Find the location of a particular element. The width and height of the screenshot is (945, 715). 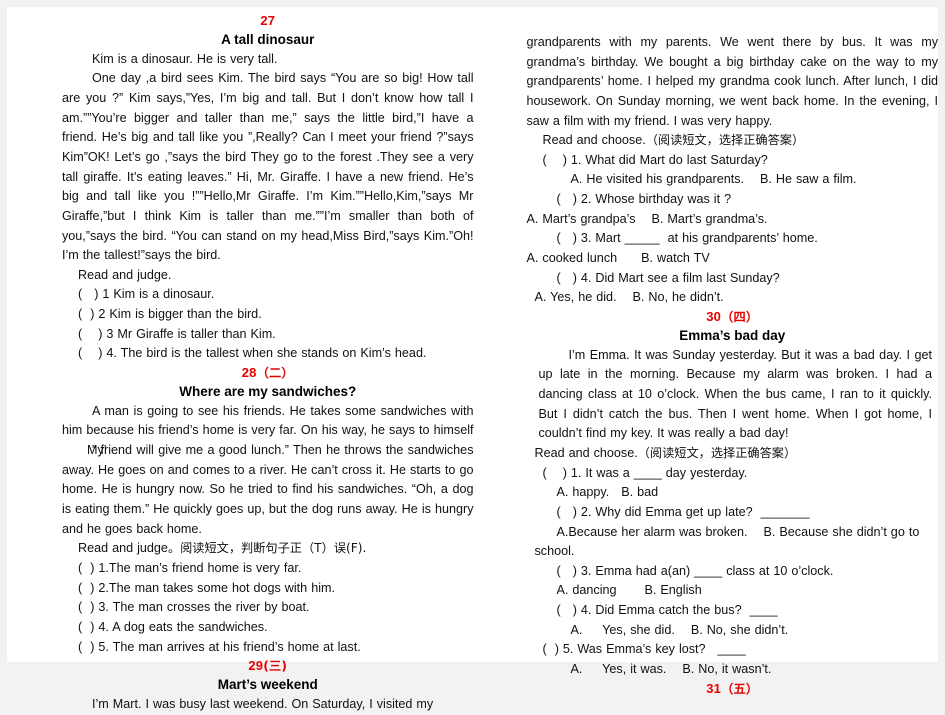

section-29-number: 29(三) is located at coordinates (268, 666).